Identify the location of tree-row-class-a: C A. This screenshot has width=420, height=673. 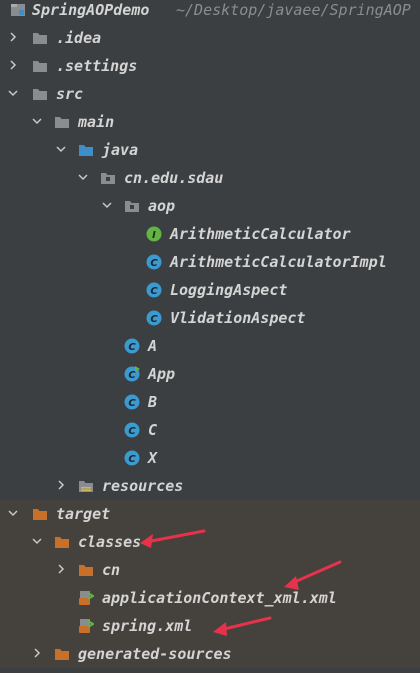
(210, 346).